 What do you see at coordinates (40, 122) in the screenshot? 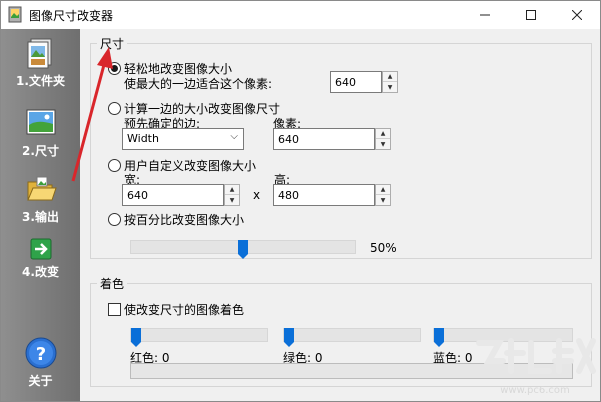
I see `landscape-image-icon` at bounding box center [40, 122].